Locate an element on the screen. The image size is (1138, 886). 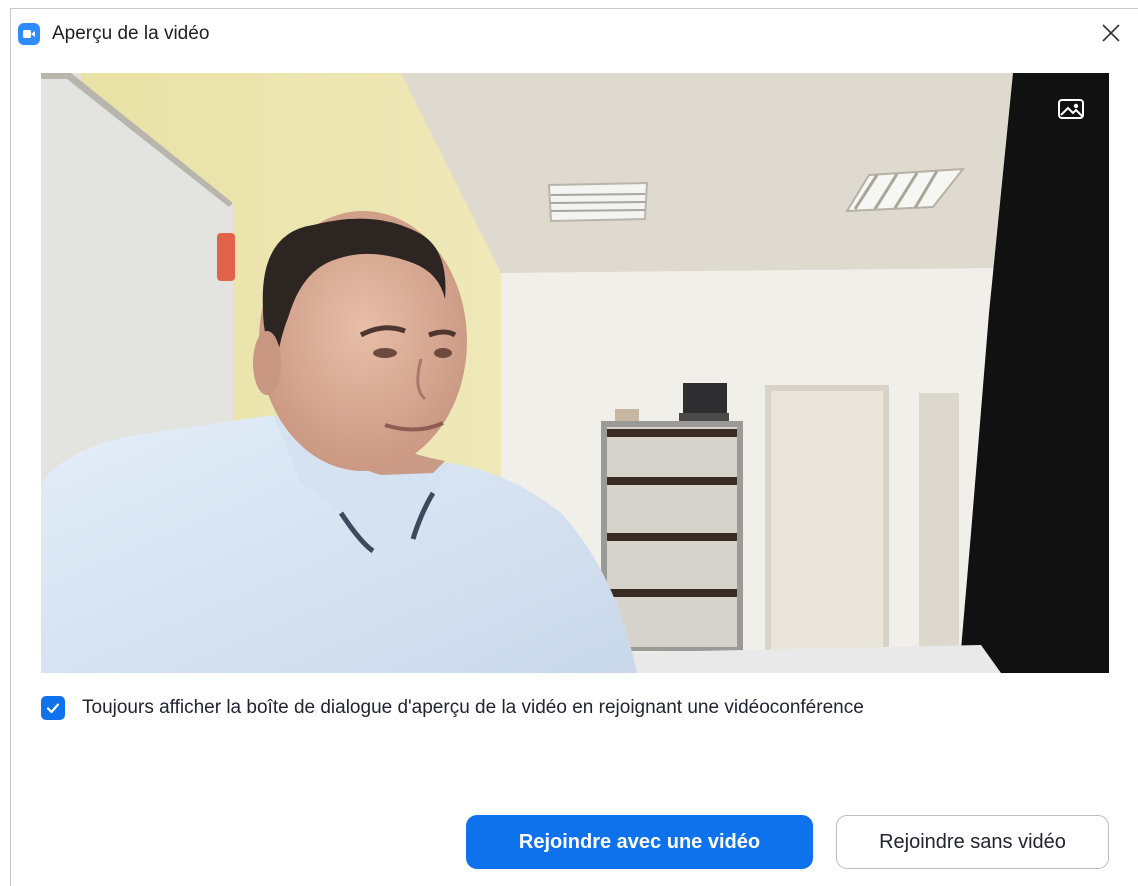
title-bar: Aperçu de la vidéo is located at coordinates (574, 33).